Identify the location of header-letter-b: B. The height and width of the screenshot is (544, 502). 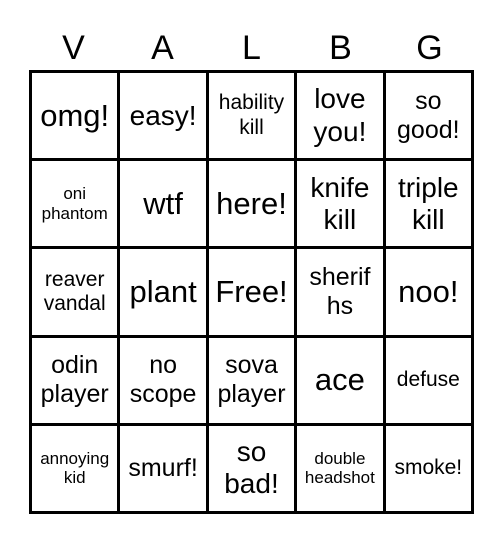
(340, 48).